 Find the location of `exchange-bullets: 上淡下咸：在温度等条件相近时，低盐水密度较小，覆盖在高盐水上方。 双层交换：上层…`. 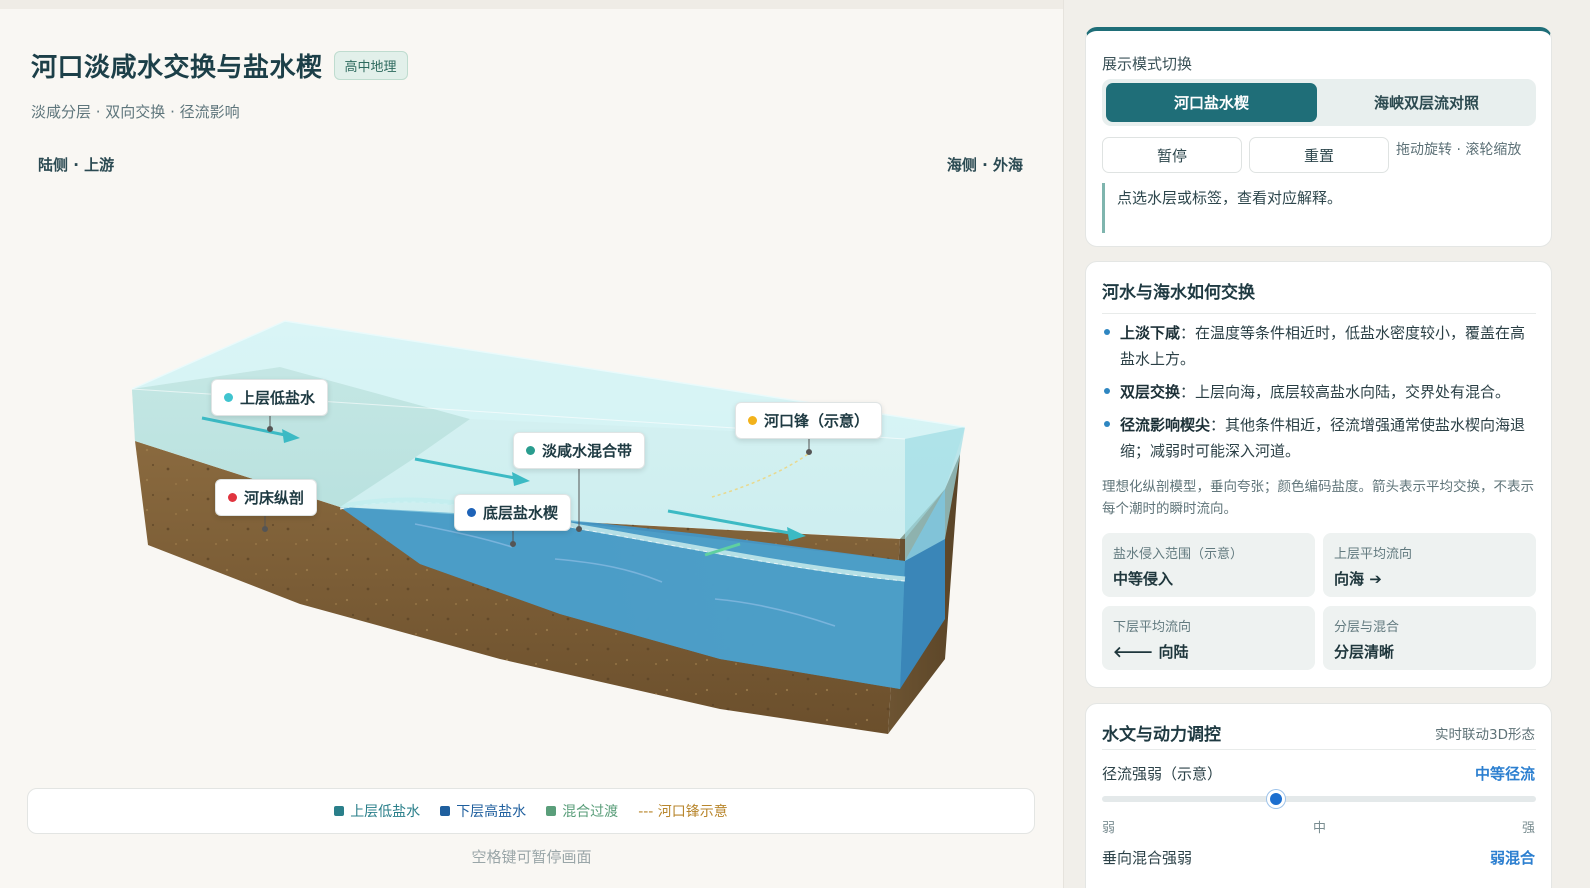

exchange-bullets: 上淡下咸：在温度等条件相近时，低盐水密度较小，覆盖在高盐水上方。 双层交换：上层… is located at coordinates (1319, 395).